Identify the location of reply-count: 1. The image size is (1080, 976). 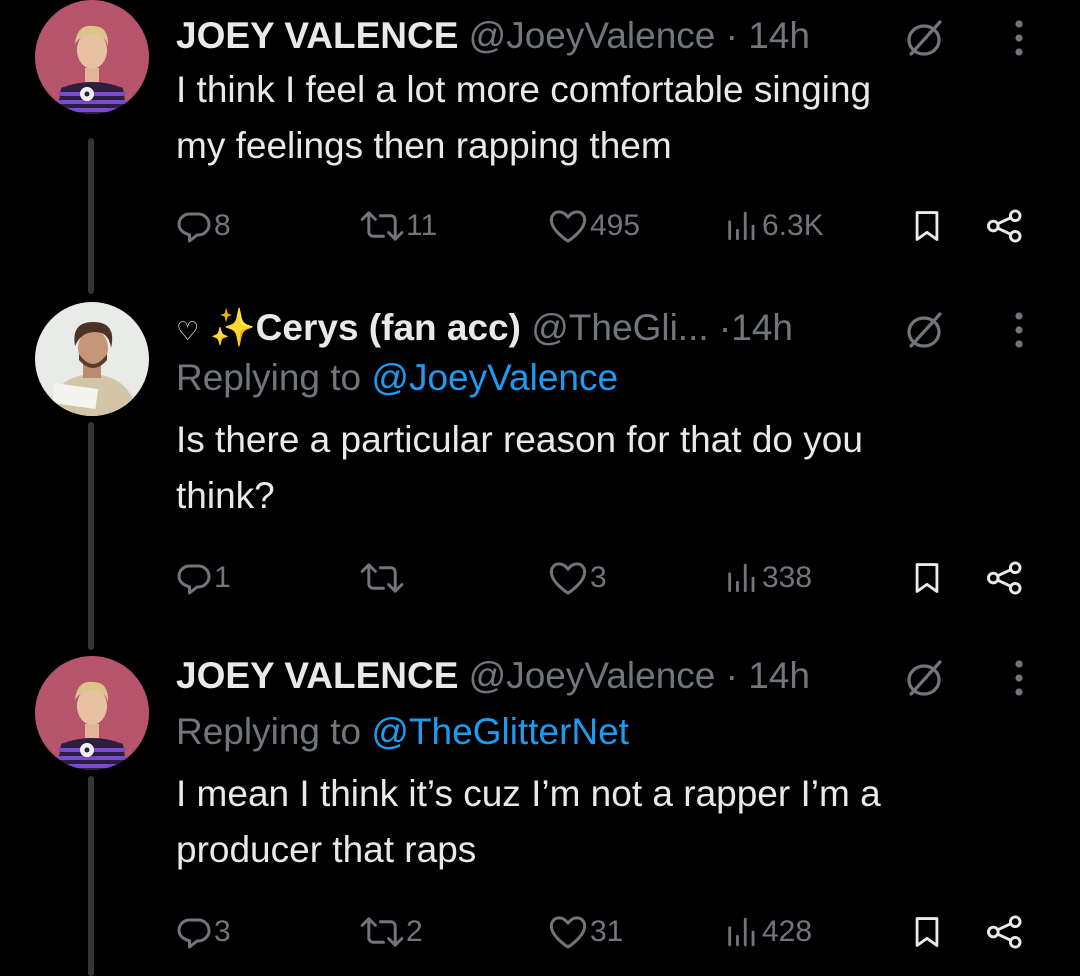
(222, 577).